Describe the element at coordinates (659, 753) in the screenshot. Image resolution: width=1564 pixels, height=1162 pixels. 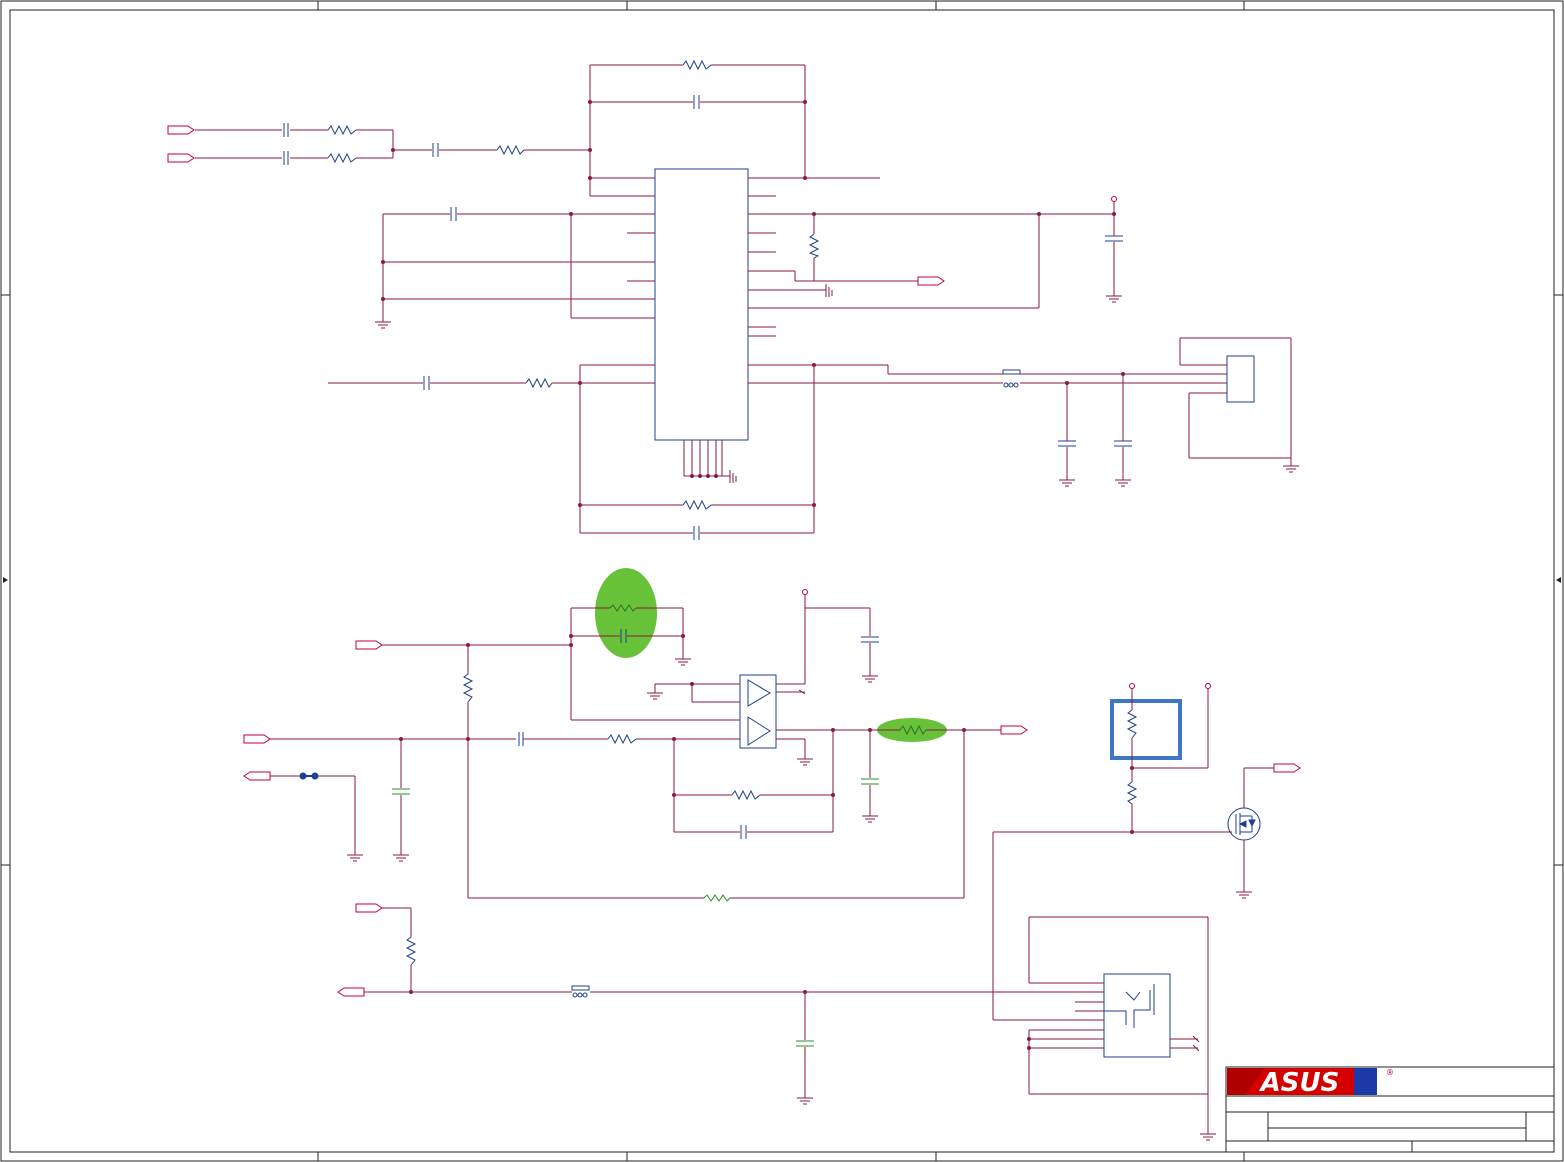
I see `mid-components` at that location.